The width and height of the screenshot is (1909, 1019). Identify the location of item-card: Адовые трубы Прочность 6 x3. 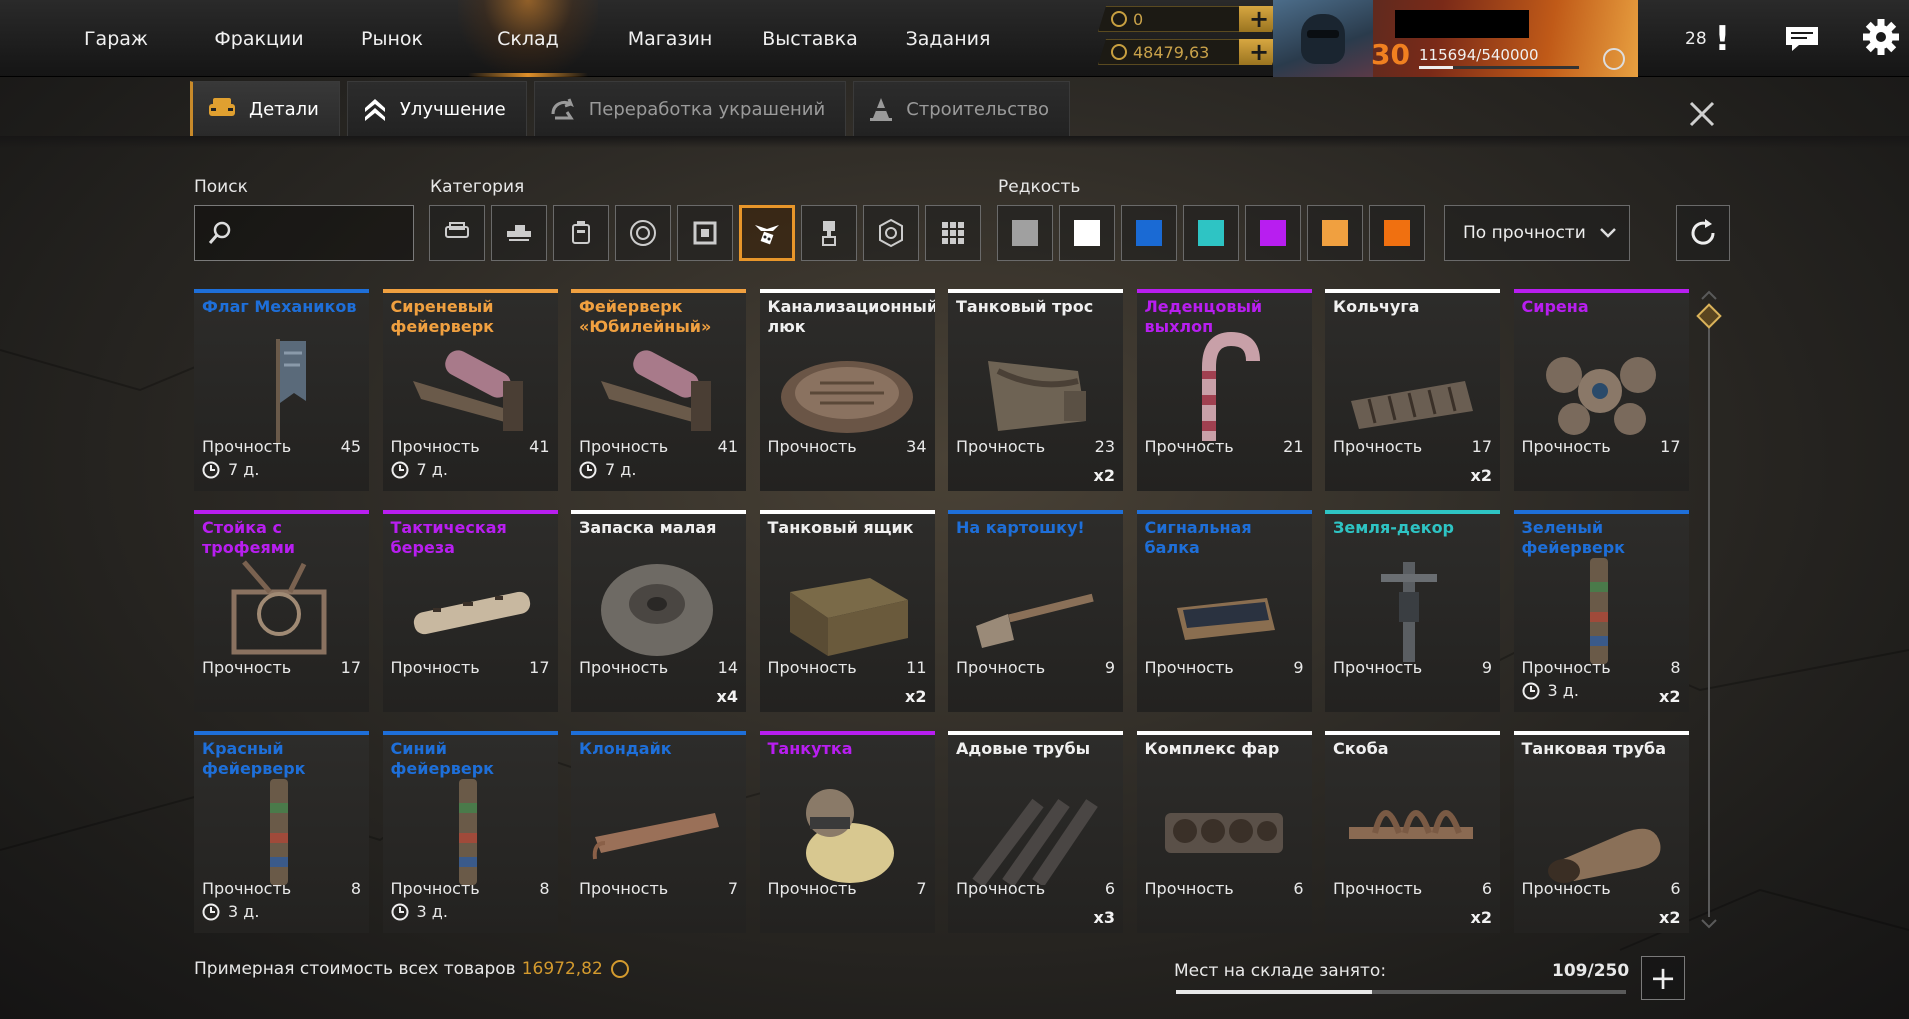
(1035, 832).